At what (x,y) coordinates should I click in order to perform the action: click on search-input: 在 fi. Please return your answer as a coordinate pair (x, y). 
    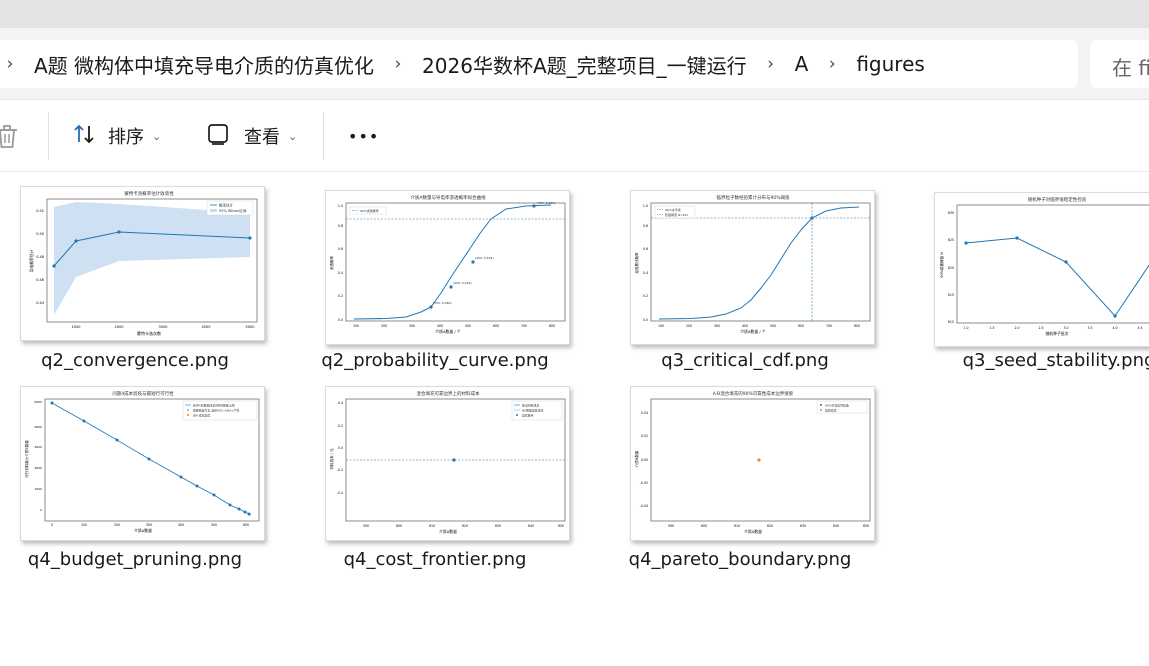
    Looking at the image, I should click on (1119, 64).